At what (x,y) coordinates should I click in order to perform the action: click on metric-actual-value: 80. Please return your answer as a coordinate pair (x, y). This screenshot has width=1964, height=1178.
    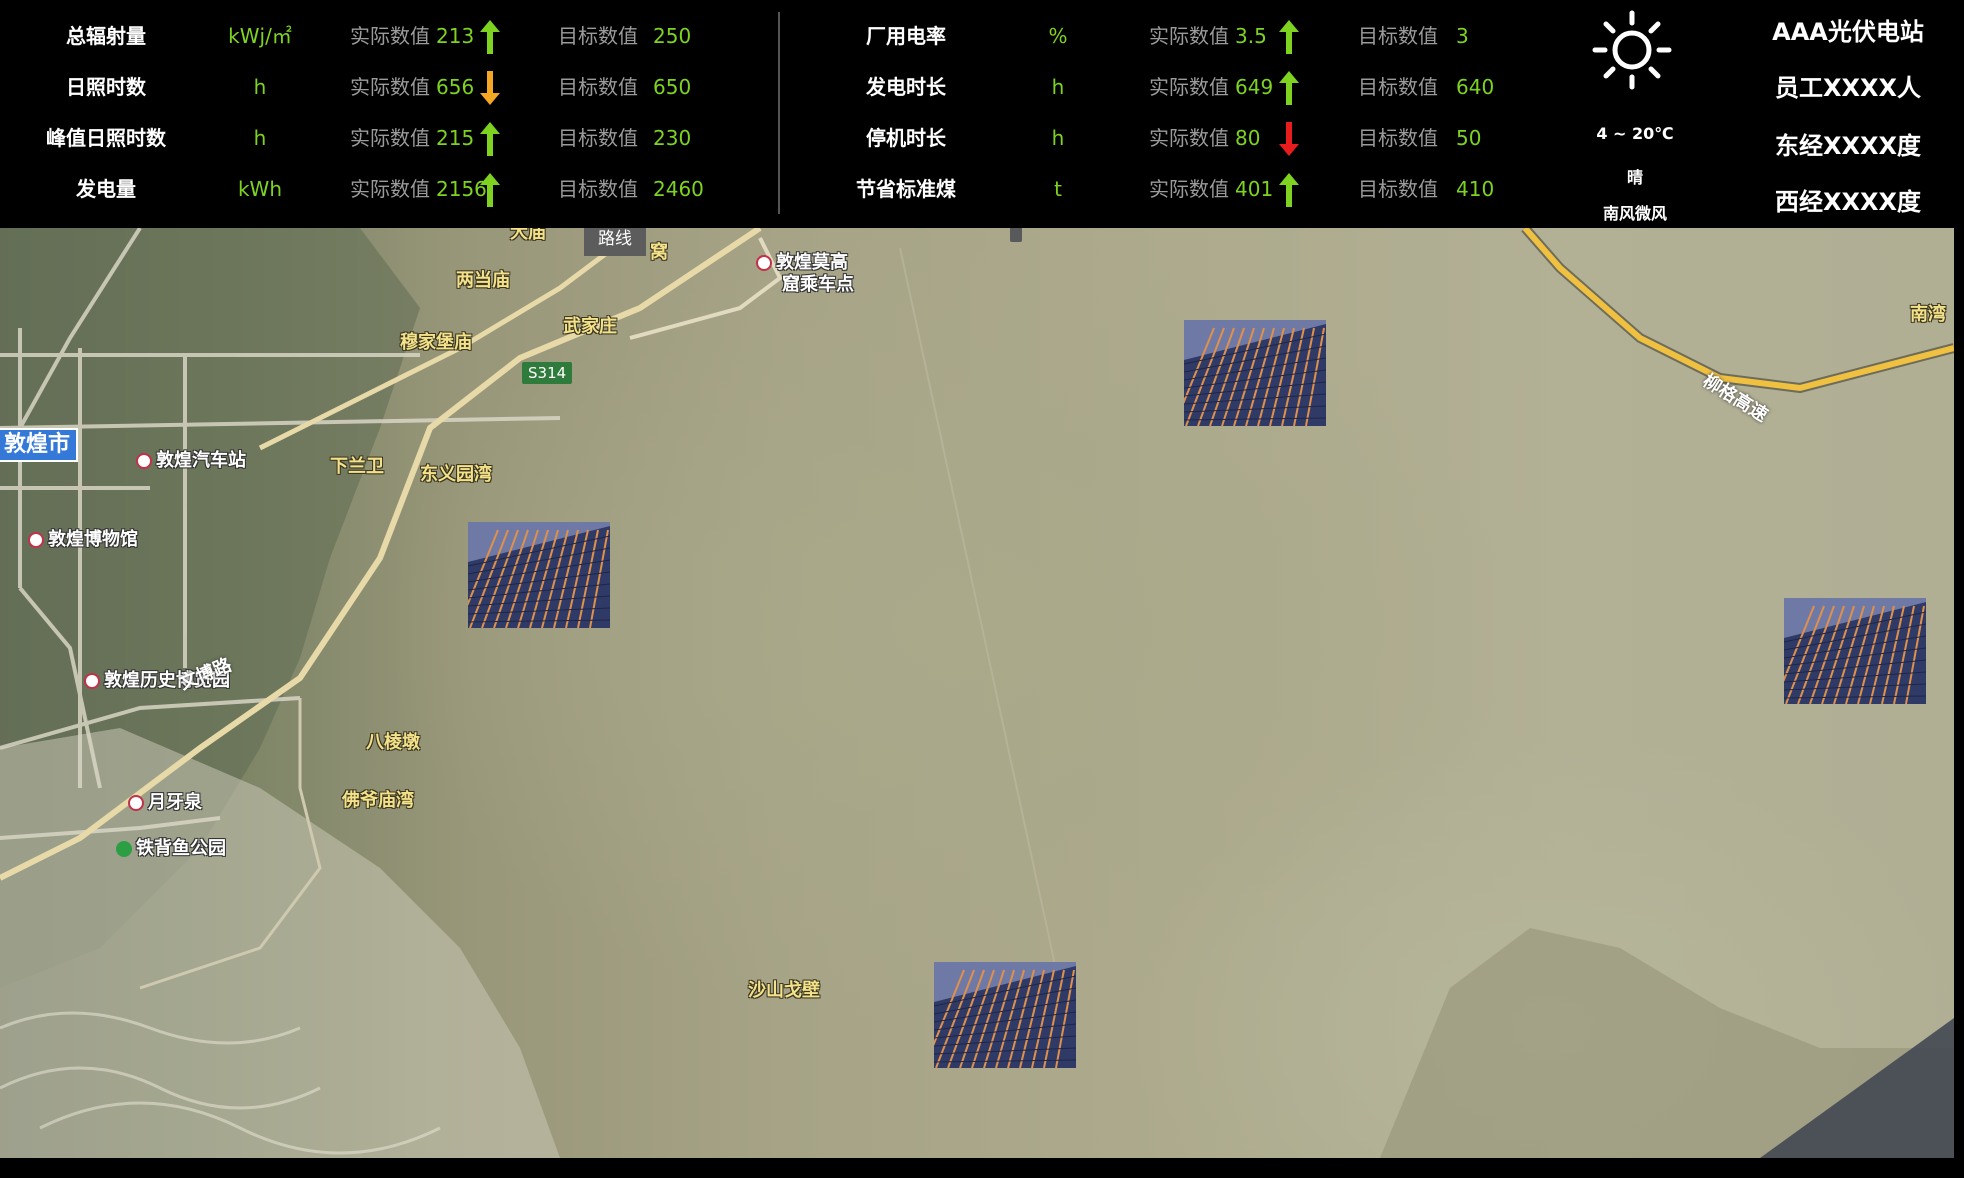
    Looking at the image, I should click on (1248, 138).